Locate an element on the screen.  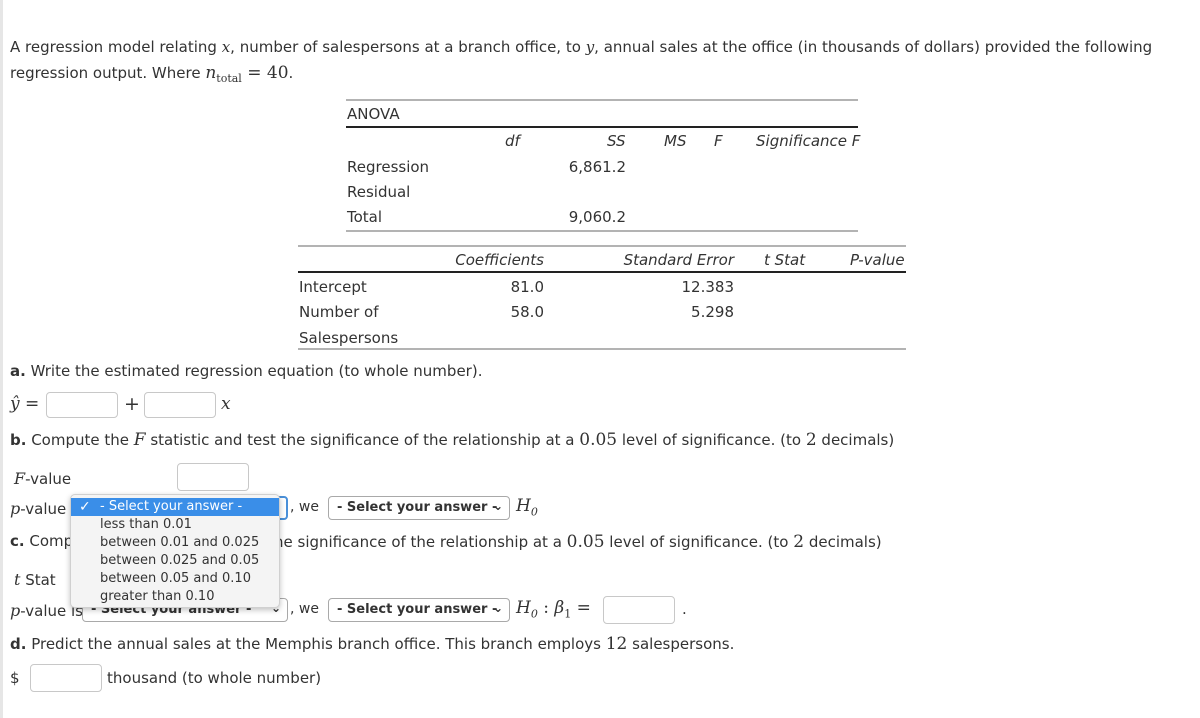
part-d-marker: d. is located at coordinates (18, 644).